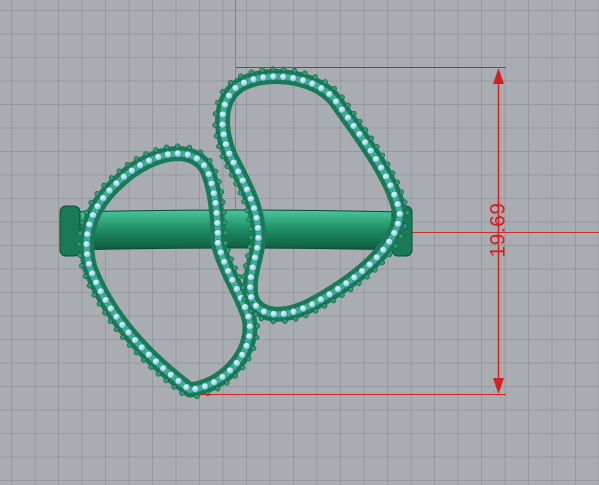 This screenshot has height=485, width=599. Describe the element at coordinates (498, 76) in the screenshot. I see `dimension-arrow-top` at that location.